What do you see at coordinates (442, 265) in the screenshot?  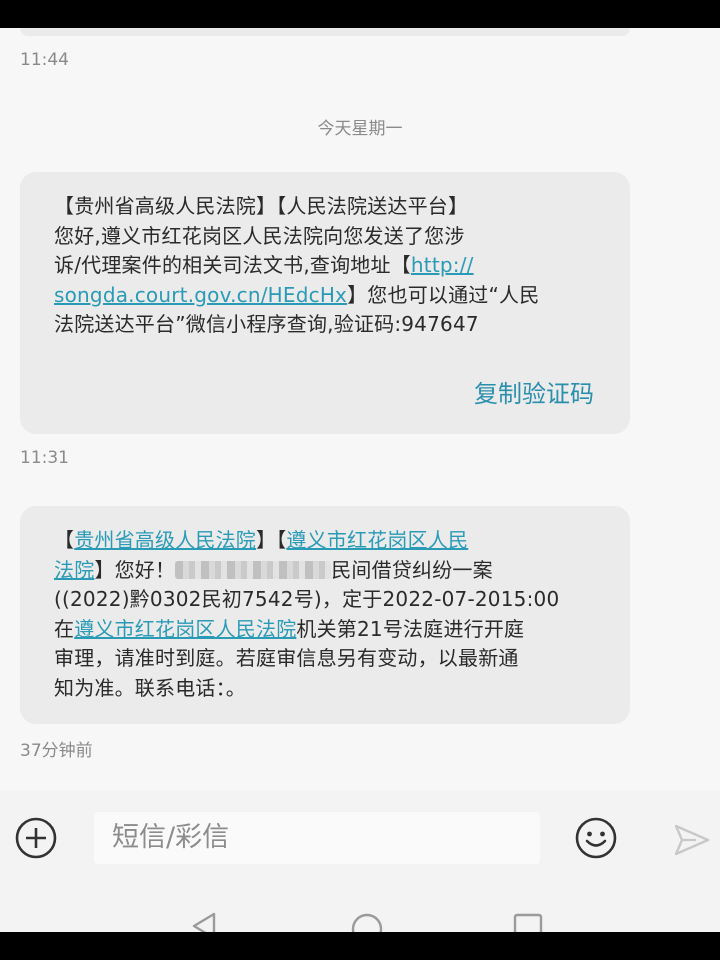 I see `query-url-link: http://` at bounding box center [442, 265].